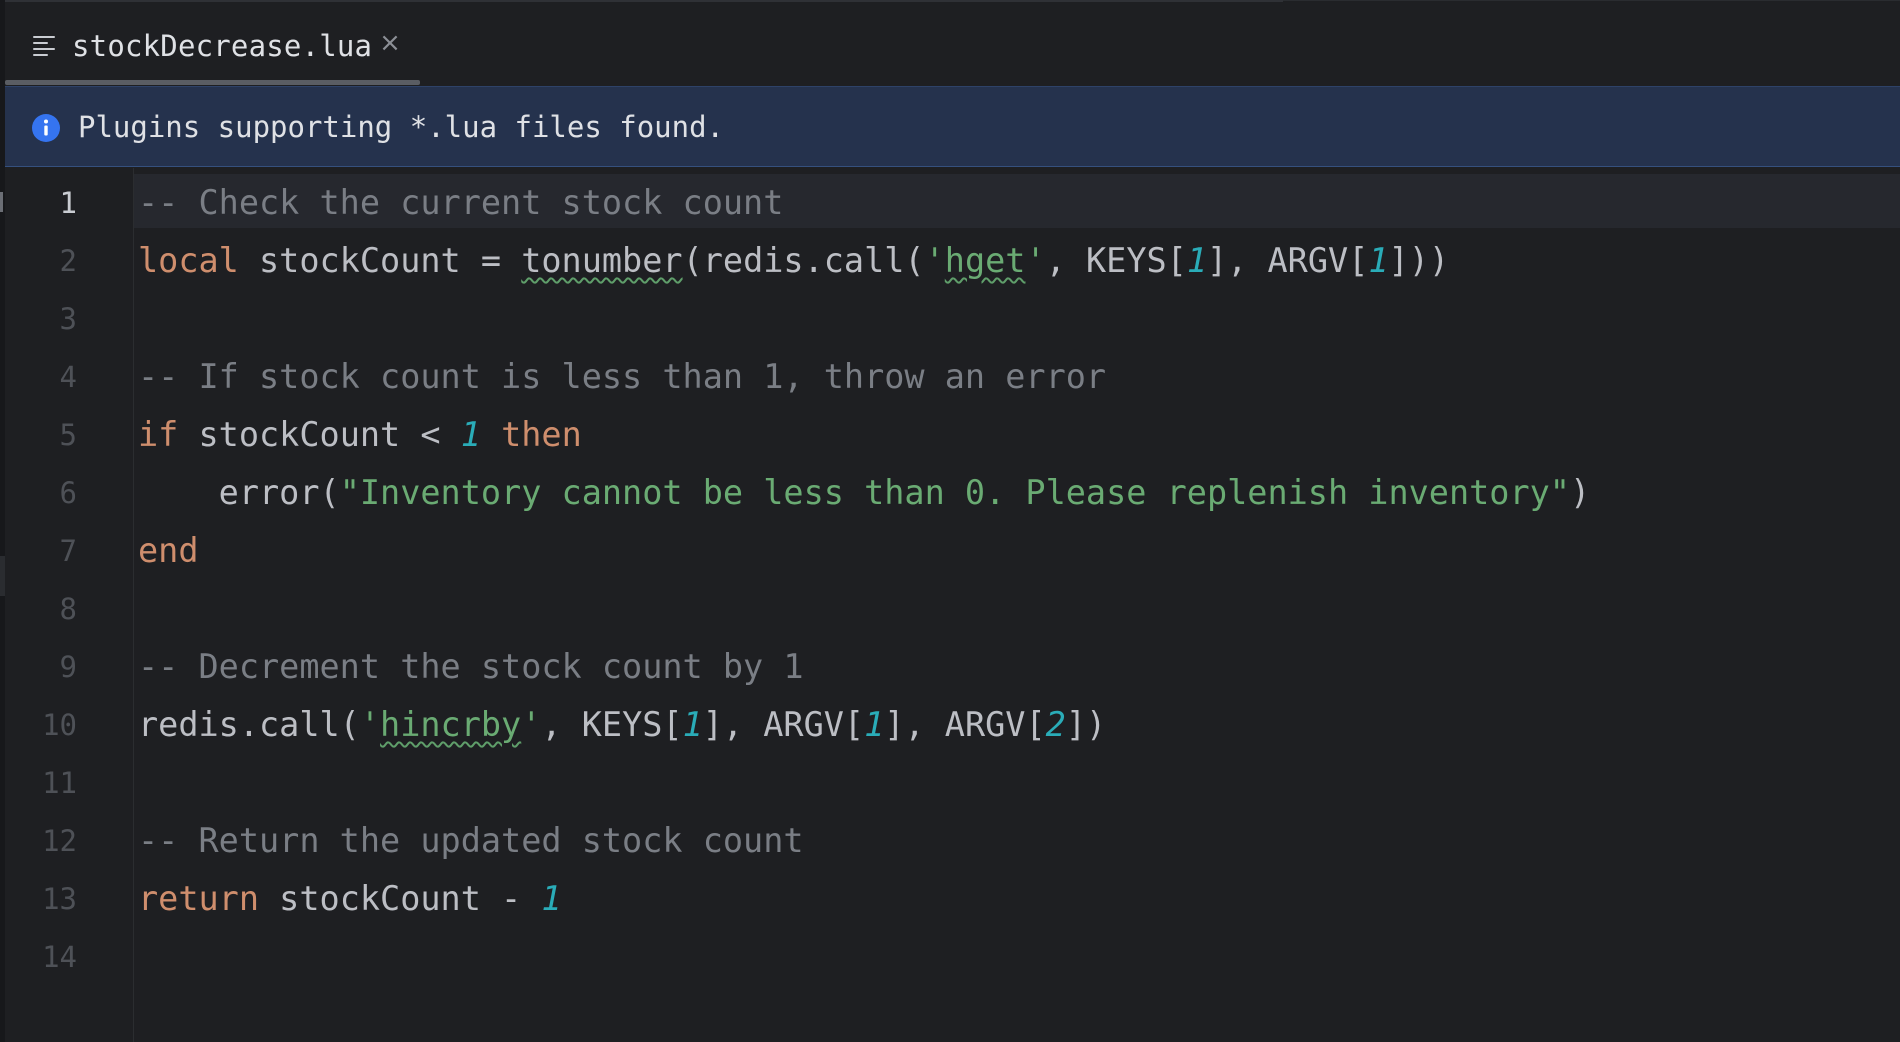 This screenshot has width=1900, height=1042. Describe the element at coordinates (59, 899) in the screenshot. I see `line-number: 13` at that location.